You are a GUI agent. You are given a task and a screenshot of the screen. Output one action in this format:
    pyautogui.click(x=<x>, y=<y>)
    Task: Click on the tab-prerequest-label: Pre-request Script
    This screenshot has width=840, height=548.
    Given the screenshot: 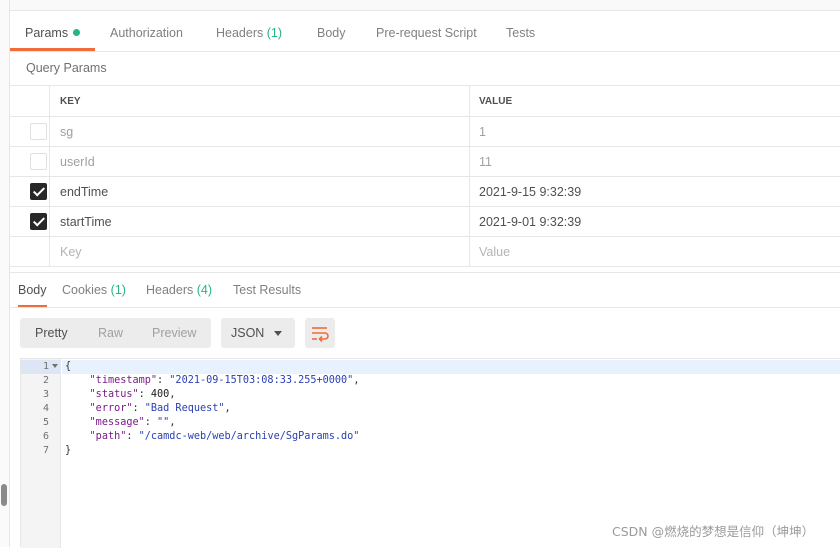 What is the action you would take?
    pyautogui.click(x=426, y=33)
    